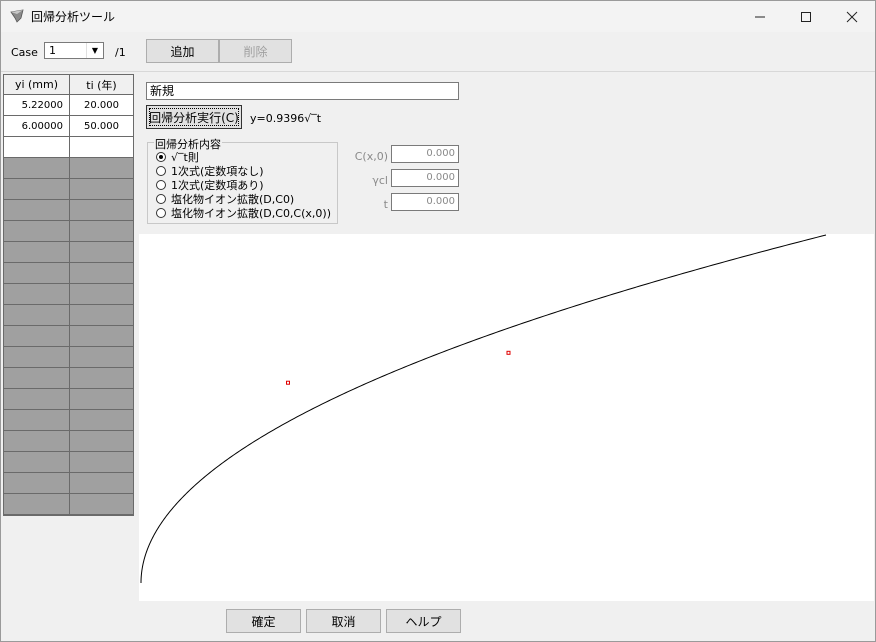 Image resolution: width=876 pixels, height=642 pixels. What do you see at coordinates (263, 621) in the screenshot?
I see `ok-button: 確定` at bounding box center [263, 621].